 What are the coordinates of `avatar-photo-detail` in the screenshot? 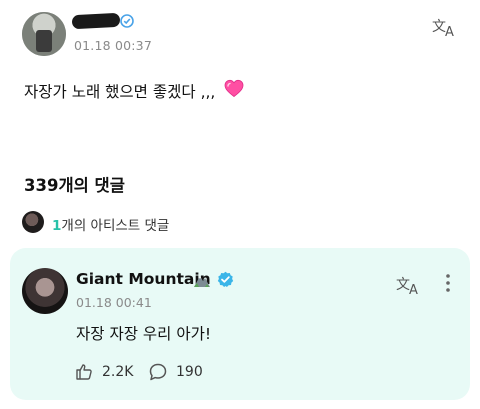 It's located at (44, 41).